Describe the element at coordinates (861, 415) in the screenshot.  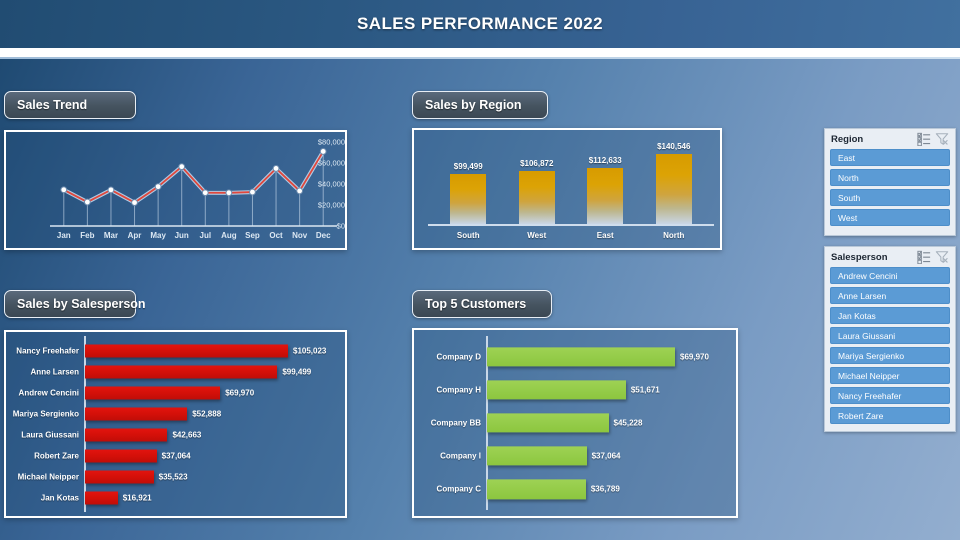
I see `slicer-item-label: Robert Zare` at that location.